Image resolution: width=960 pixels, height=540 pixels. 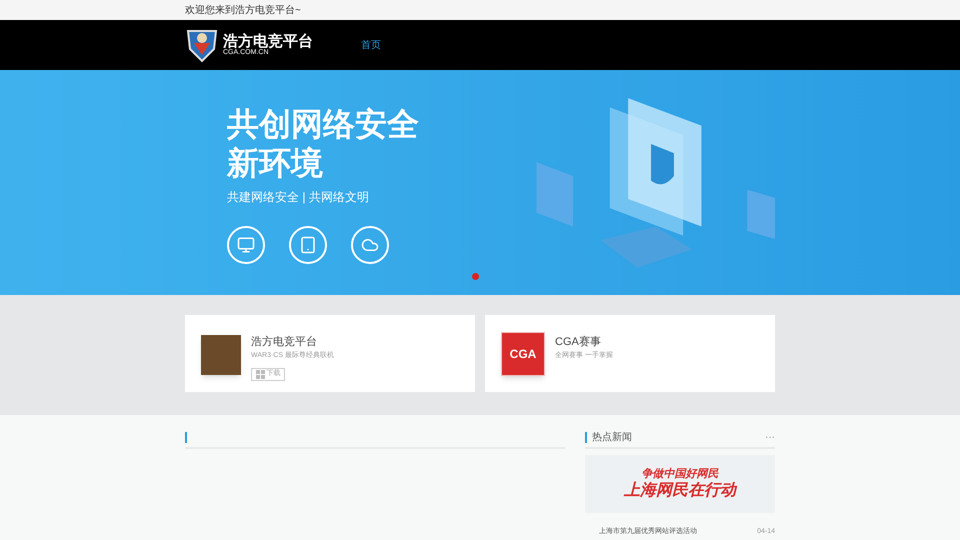 What do you see at coordinates (202, 45) in the screenshot?
I see `shield-logo-icon` at bounding box center [202, 45].